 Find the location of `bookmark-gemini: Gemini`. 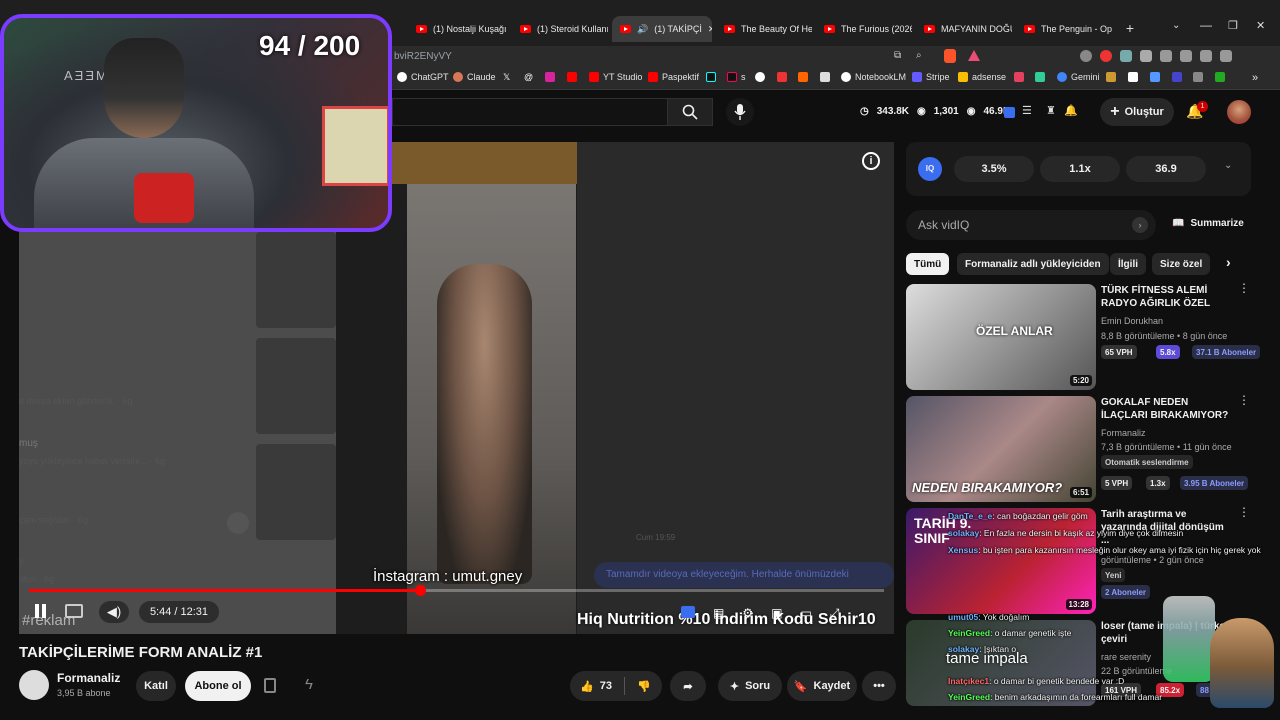

bookmark-gemini: Gemini is located at coordinates (1078, 77).